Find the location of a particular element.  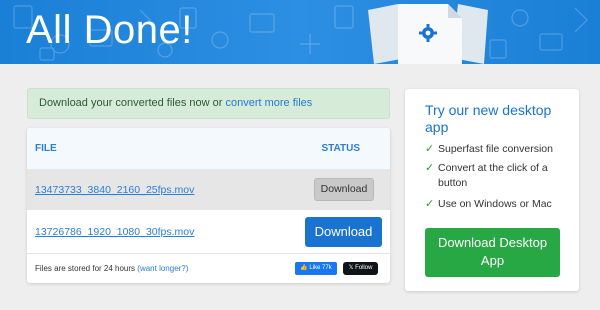

file-link: 13473733_3840_2160_25fps.mov is located at coordinates (114, 190).